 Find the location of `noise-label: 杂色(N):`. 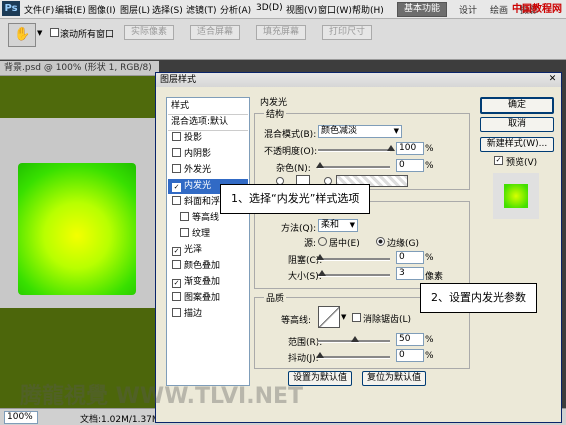

noise-label: 杂色(N): is located at coordinates (293, 169).